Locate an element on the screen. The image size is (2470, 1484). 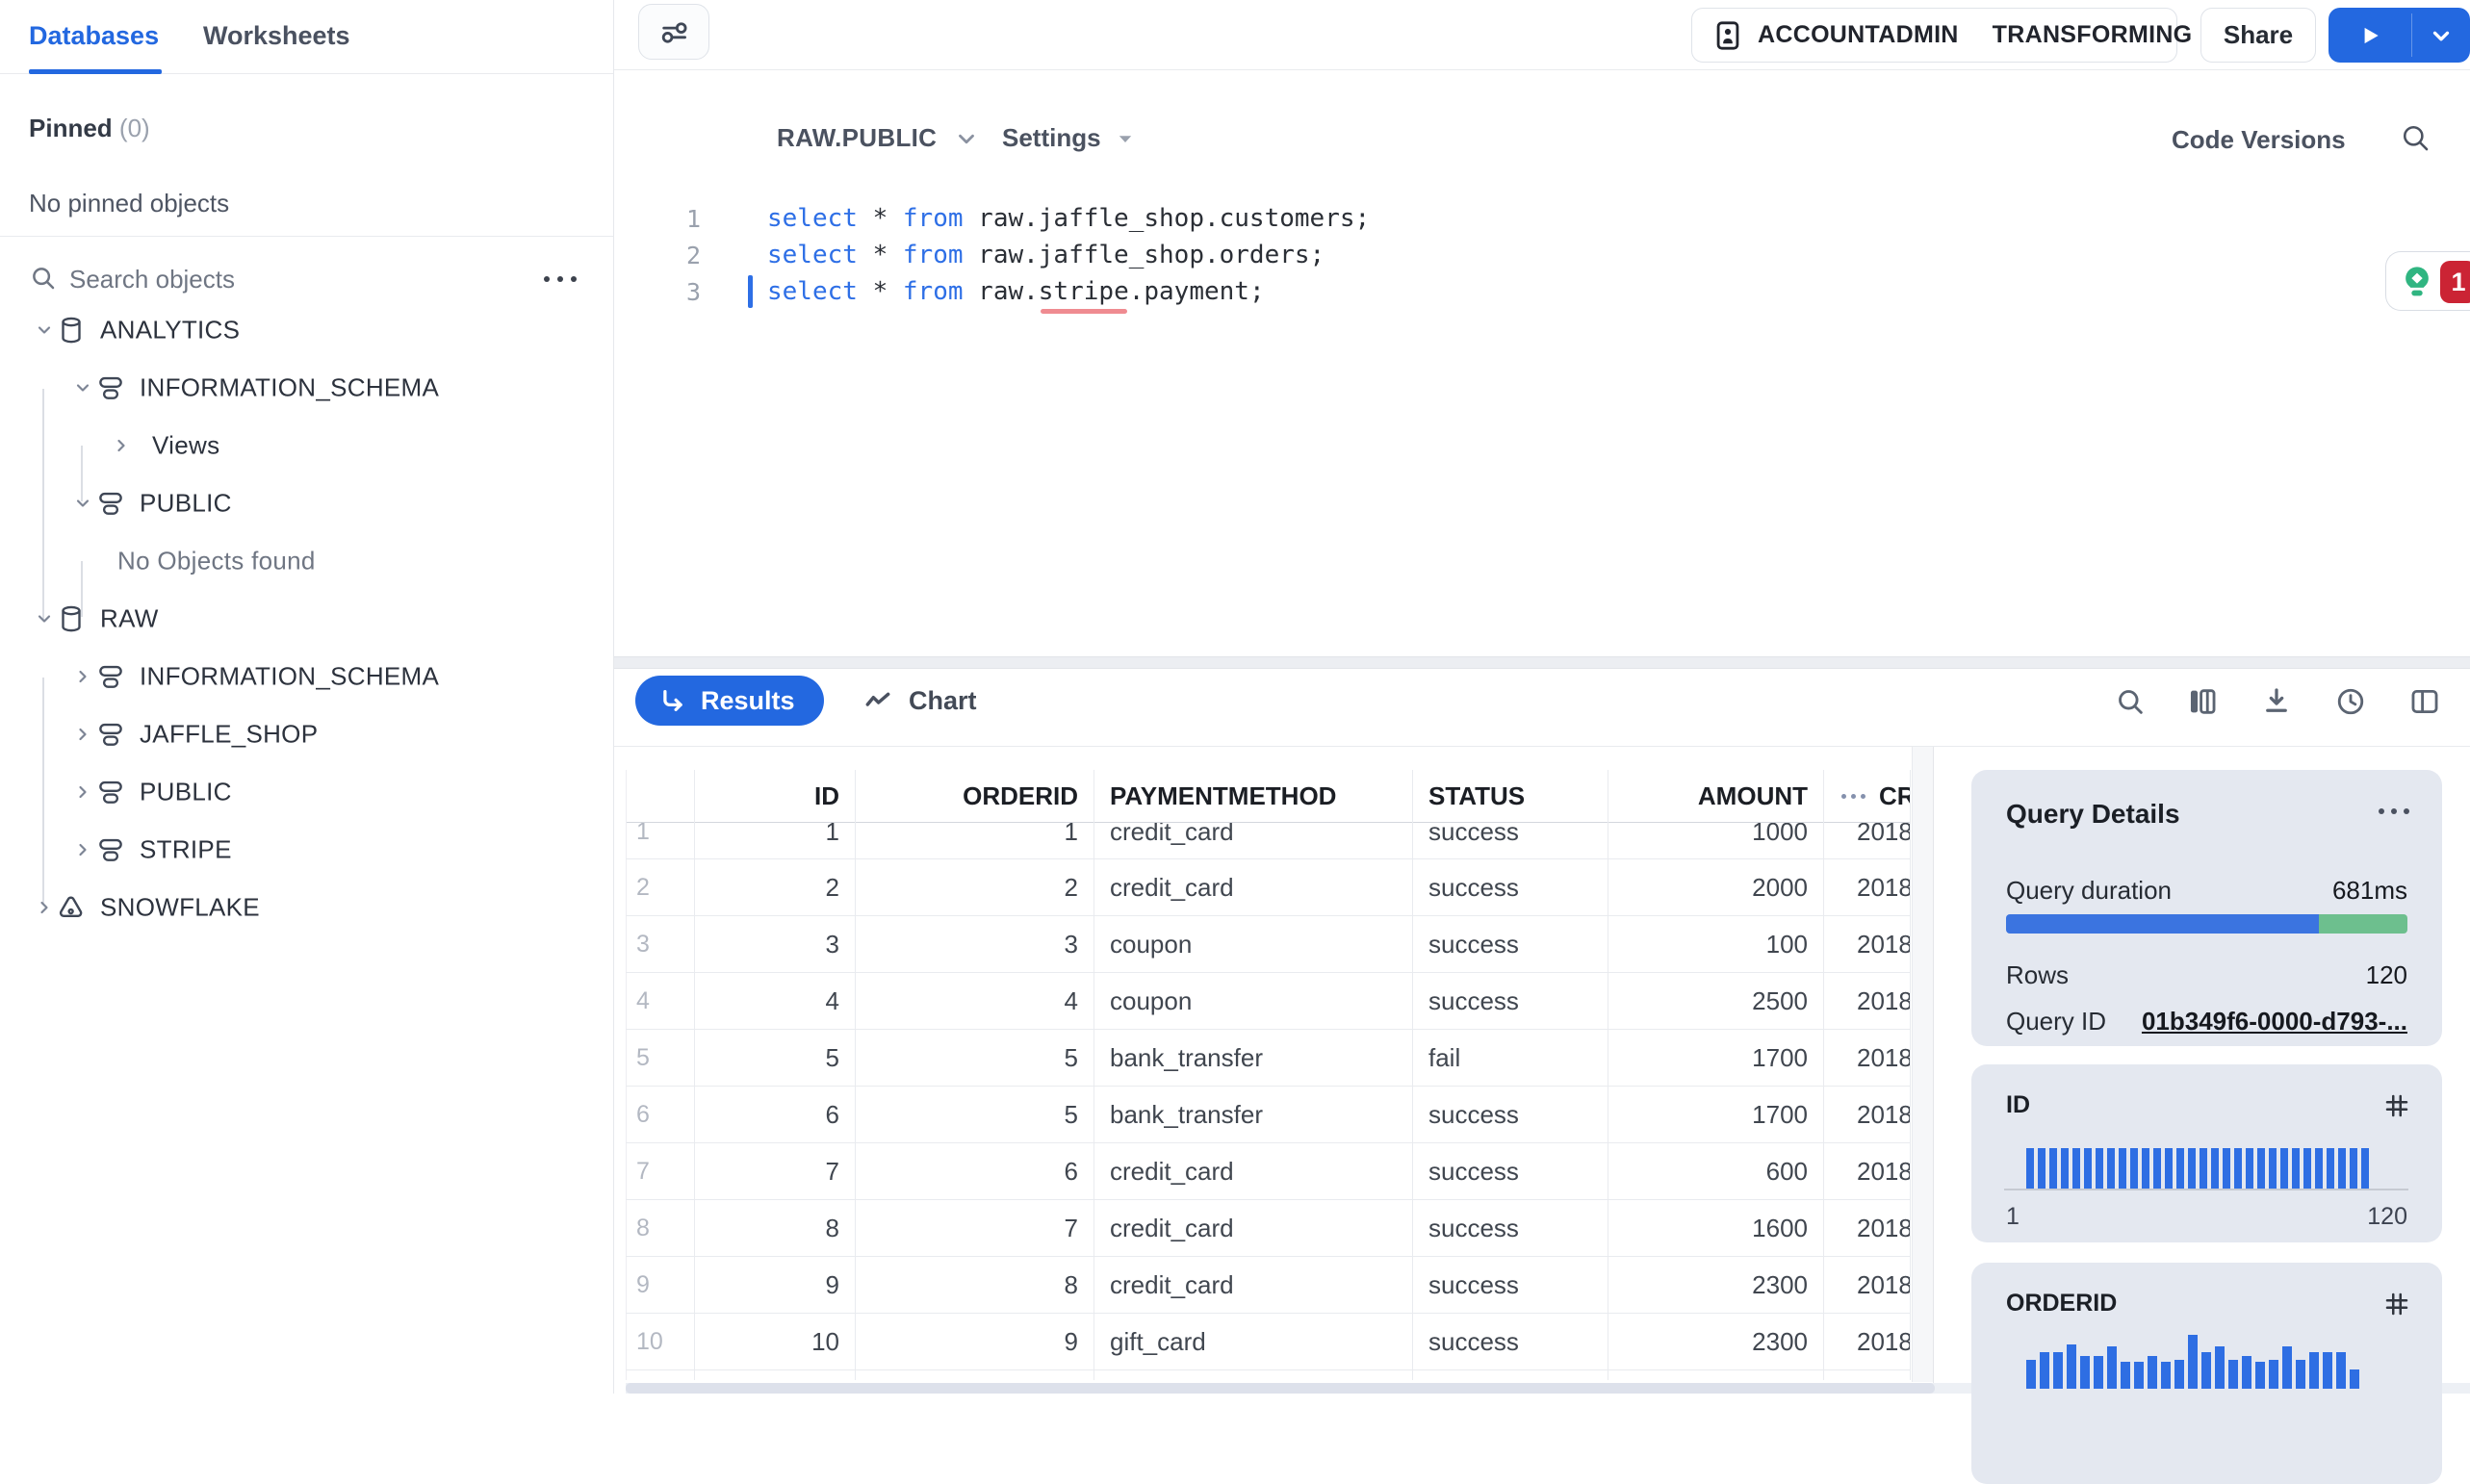
columns-icon is located at coordinates (2202, 702).